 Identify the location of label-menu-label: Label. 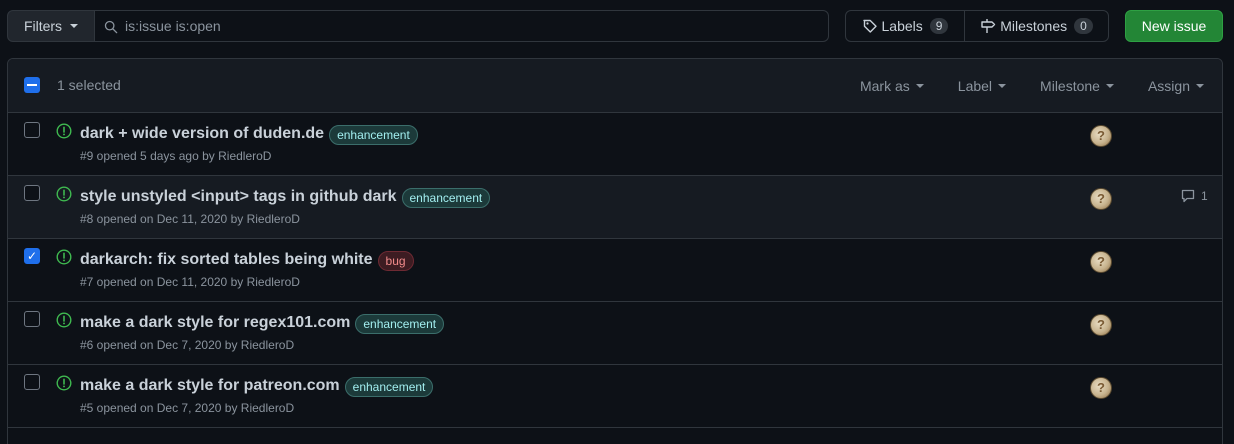
(975, 86).